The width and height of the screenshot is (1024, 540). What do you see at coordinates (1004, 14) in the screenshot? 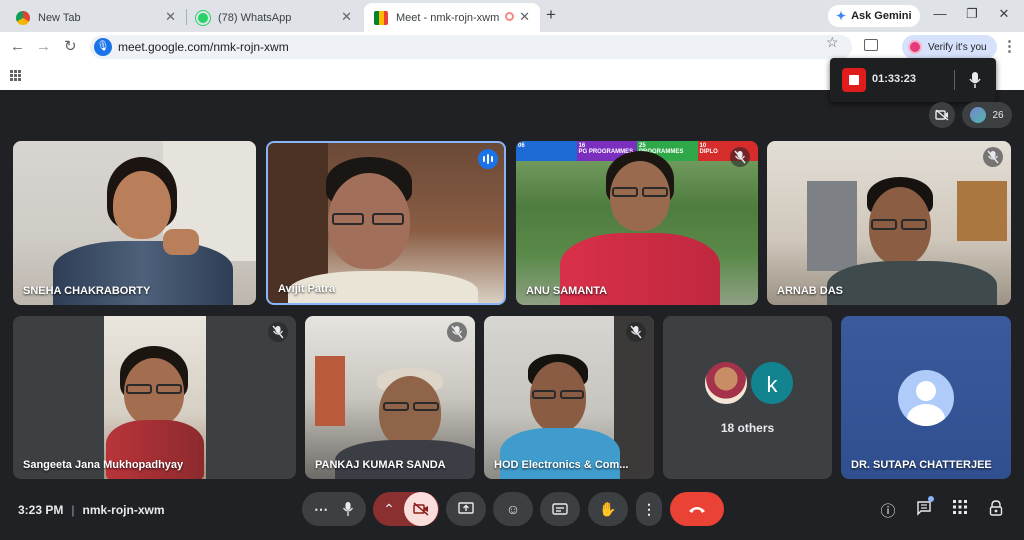
I see `close-window-button: ✕` at bounding box center [1004, 14].